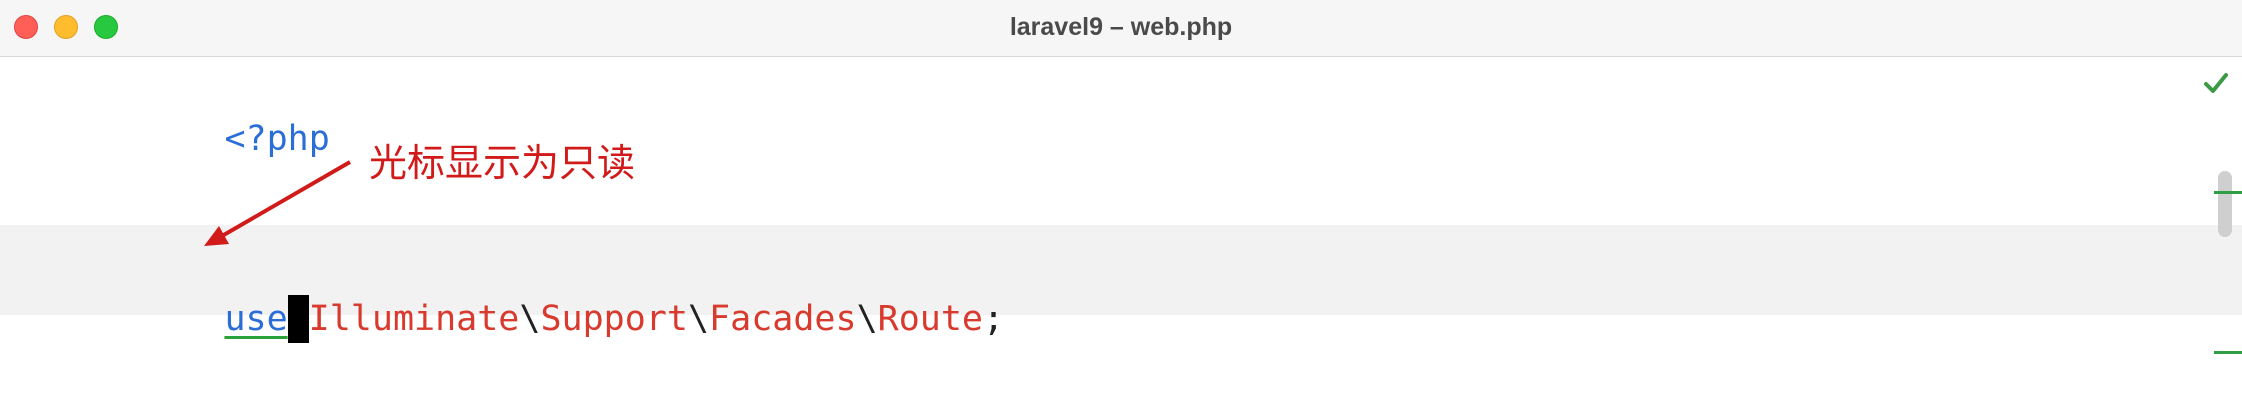  I want to click on scrollbar-thumb, so click(2225, 204).